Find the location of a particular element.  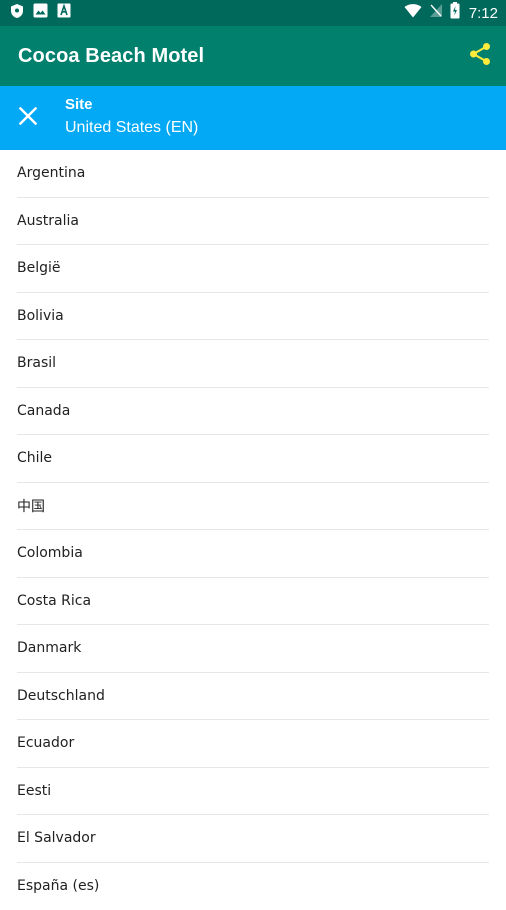

list-item-argentina: Argentina is located at coordinates (253, 174).